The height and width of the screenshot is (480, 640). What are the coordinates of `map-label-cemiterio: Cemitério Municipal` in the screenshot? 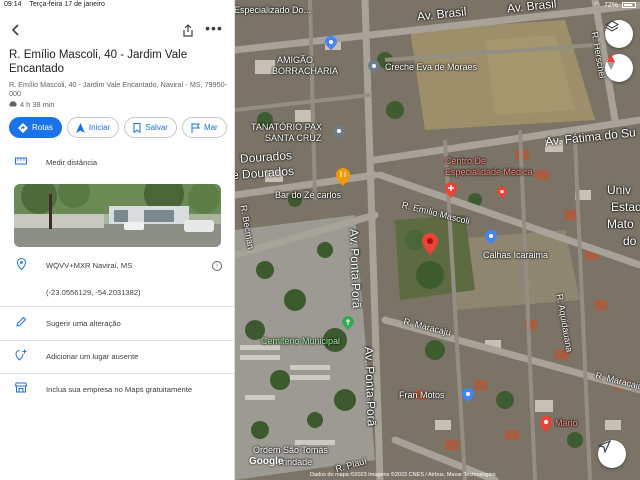 It's located at (301, 341).